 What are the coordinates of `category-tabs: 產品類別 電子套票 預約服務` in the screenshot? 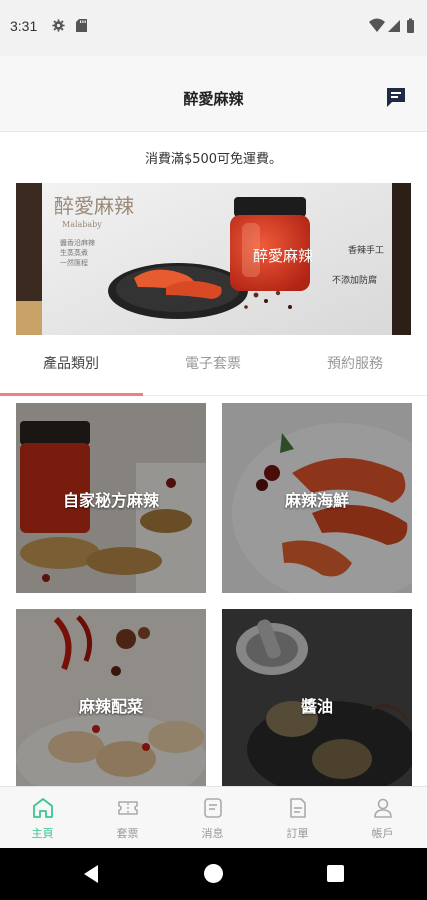 It's located at (213, 372).